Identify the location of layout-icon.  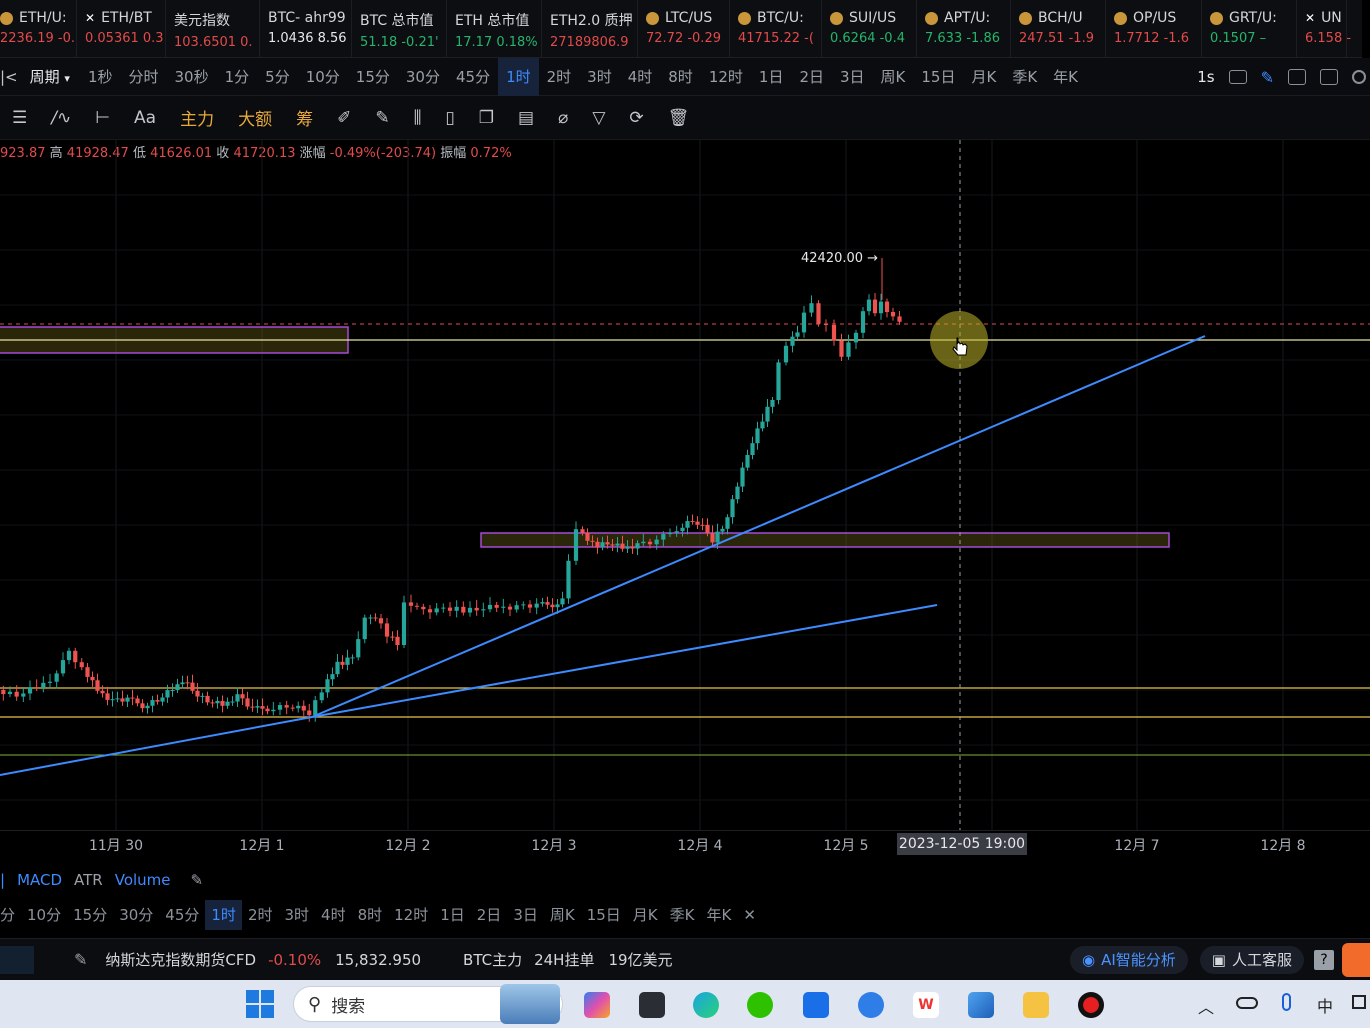
(1329, 77).